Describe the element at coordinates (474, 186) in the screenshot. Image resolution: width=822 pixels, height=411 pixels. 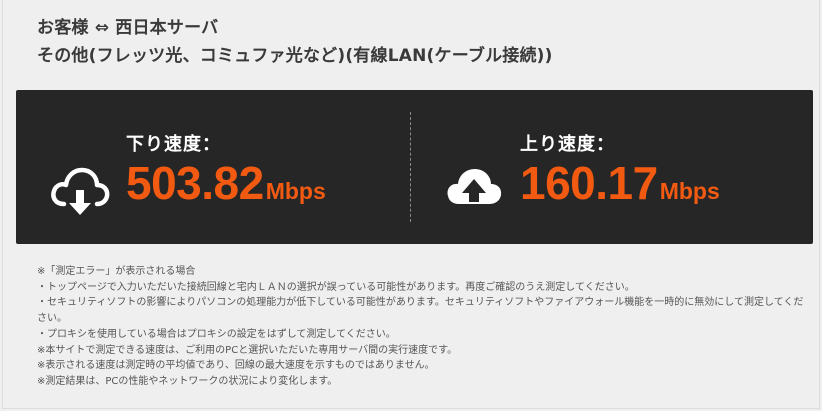
I see `cloud-upload-icon` at that location.